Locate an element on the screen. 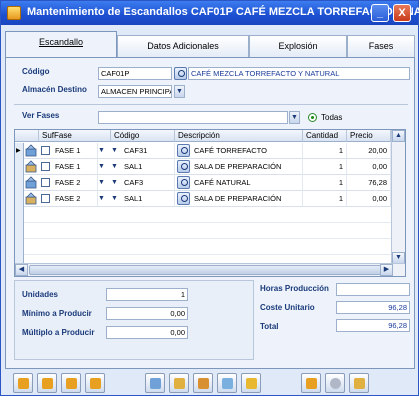  scroll-right-icon: ▶ is located at coordinates (386, 270).